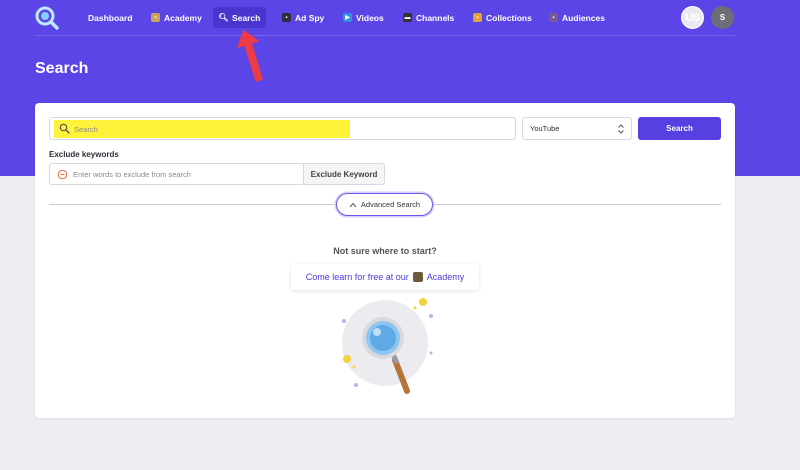  Describe the element at coordinates (353, 204) in the screenshot. I see `chevron-up-icon` at that location.